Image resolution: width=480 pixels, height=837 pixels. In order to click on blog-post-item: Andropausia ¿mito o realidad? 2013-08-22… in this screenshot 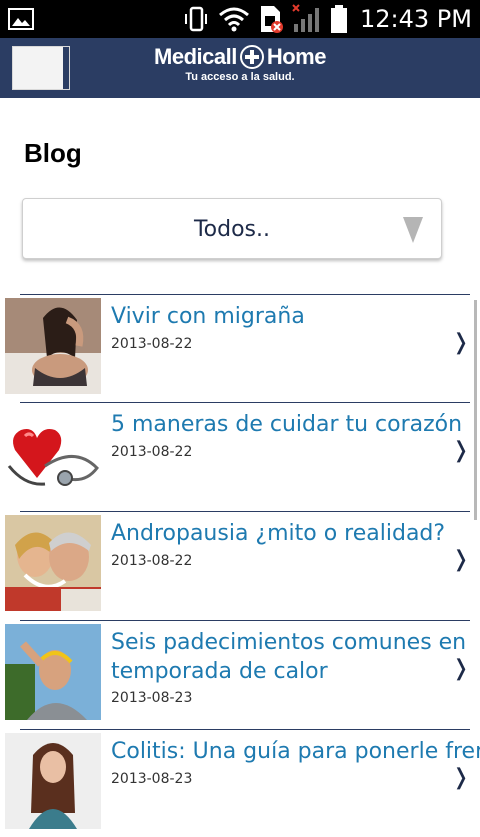, I will do `click(240, 565)`.